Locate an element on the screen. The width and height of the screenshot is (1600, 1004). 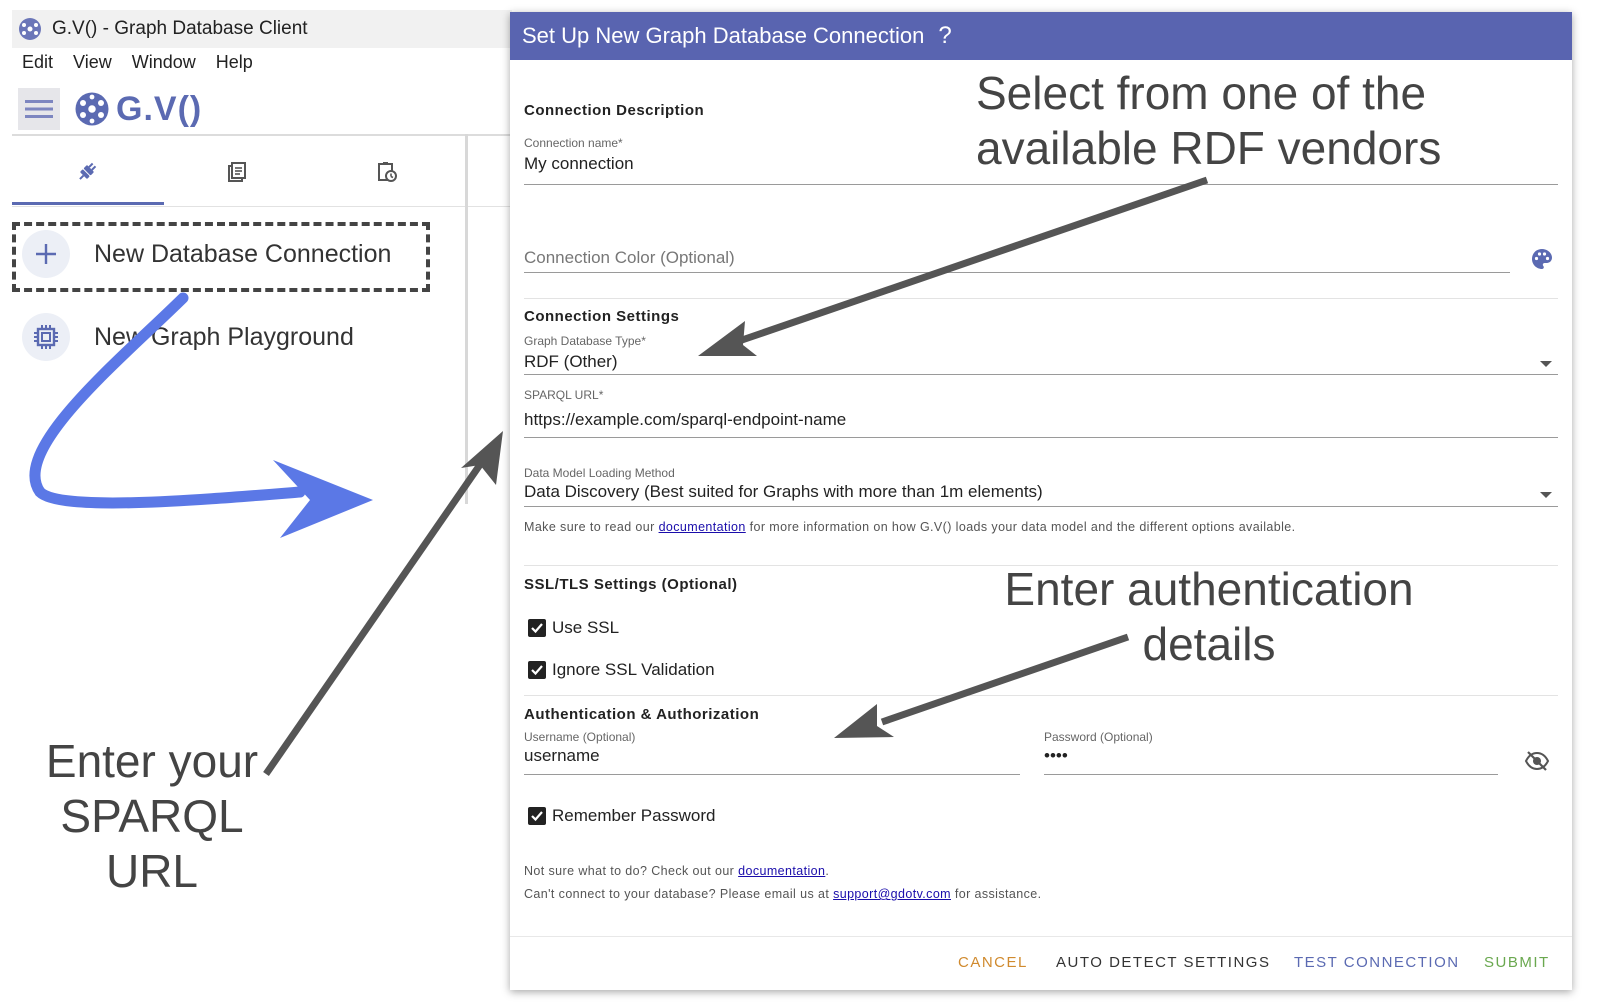
submit-button: SUBMIT is located at coordinates (1517, 962).